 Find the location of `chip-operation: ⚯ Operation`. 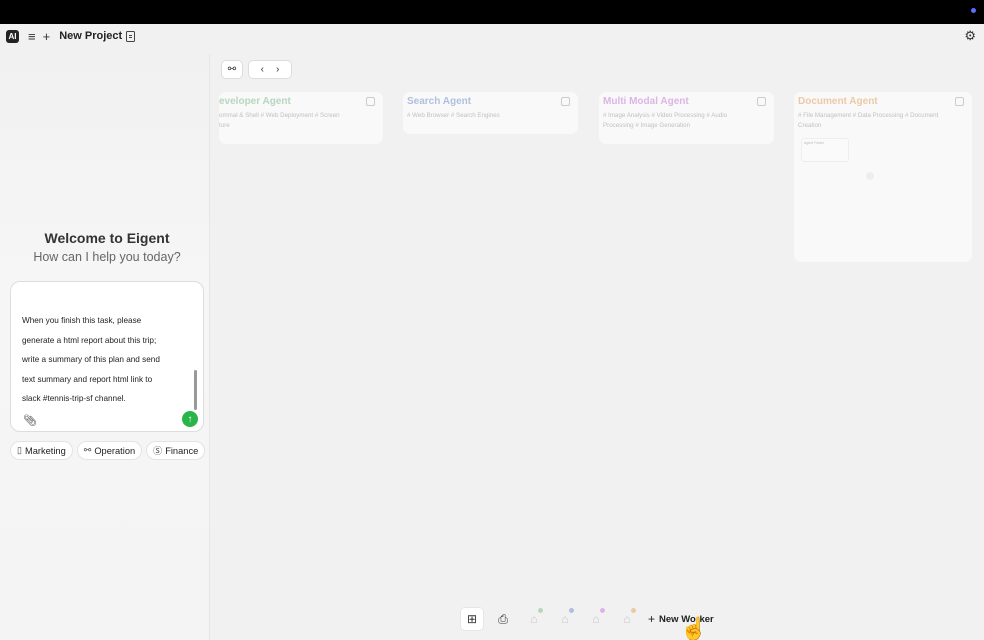

chip-operation: ⚯ Operation is located at coordinates (109, 450).